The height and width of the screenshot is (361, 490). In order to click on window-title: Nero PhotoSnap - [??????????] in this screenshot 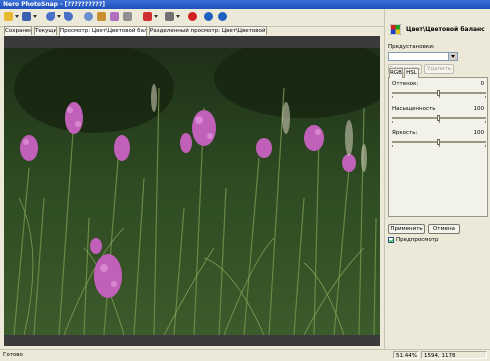, I will do `click(54, 4)`.